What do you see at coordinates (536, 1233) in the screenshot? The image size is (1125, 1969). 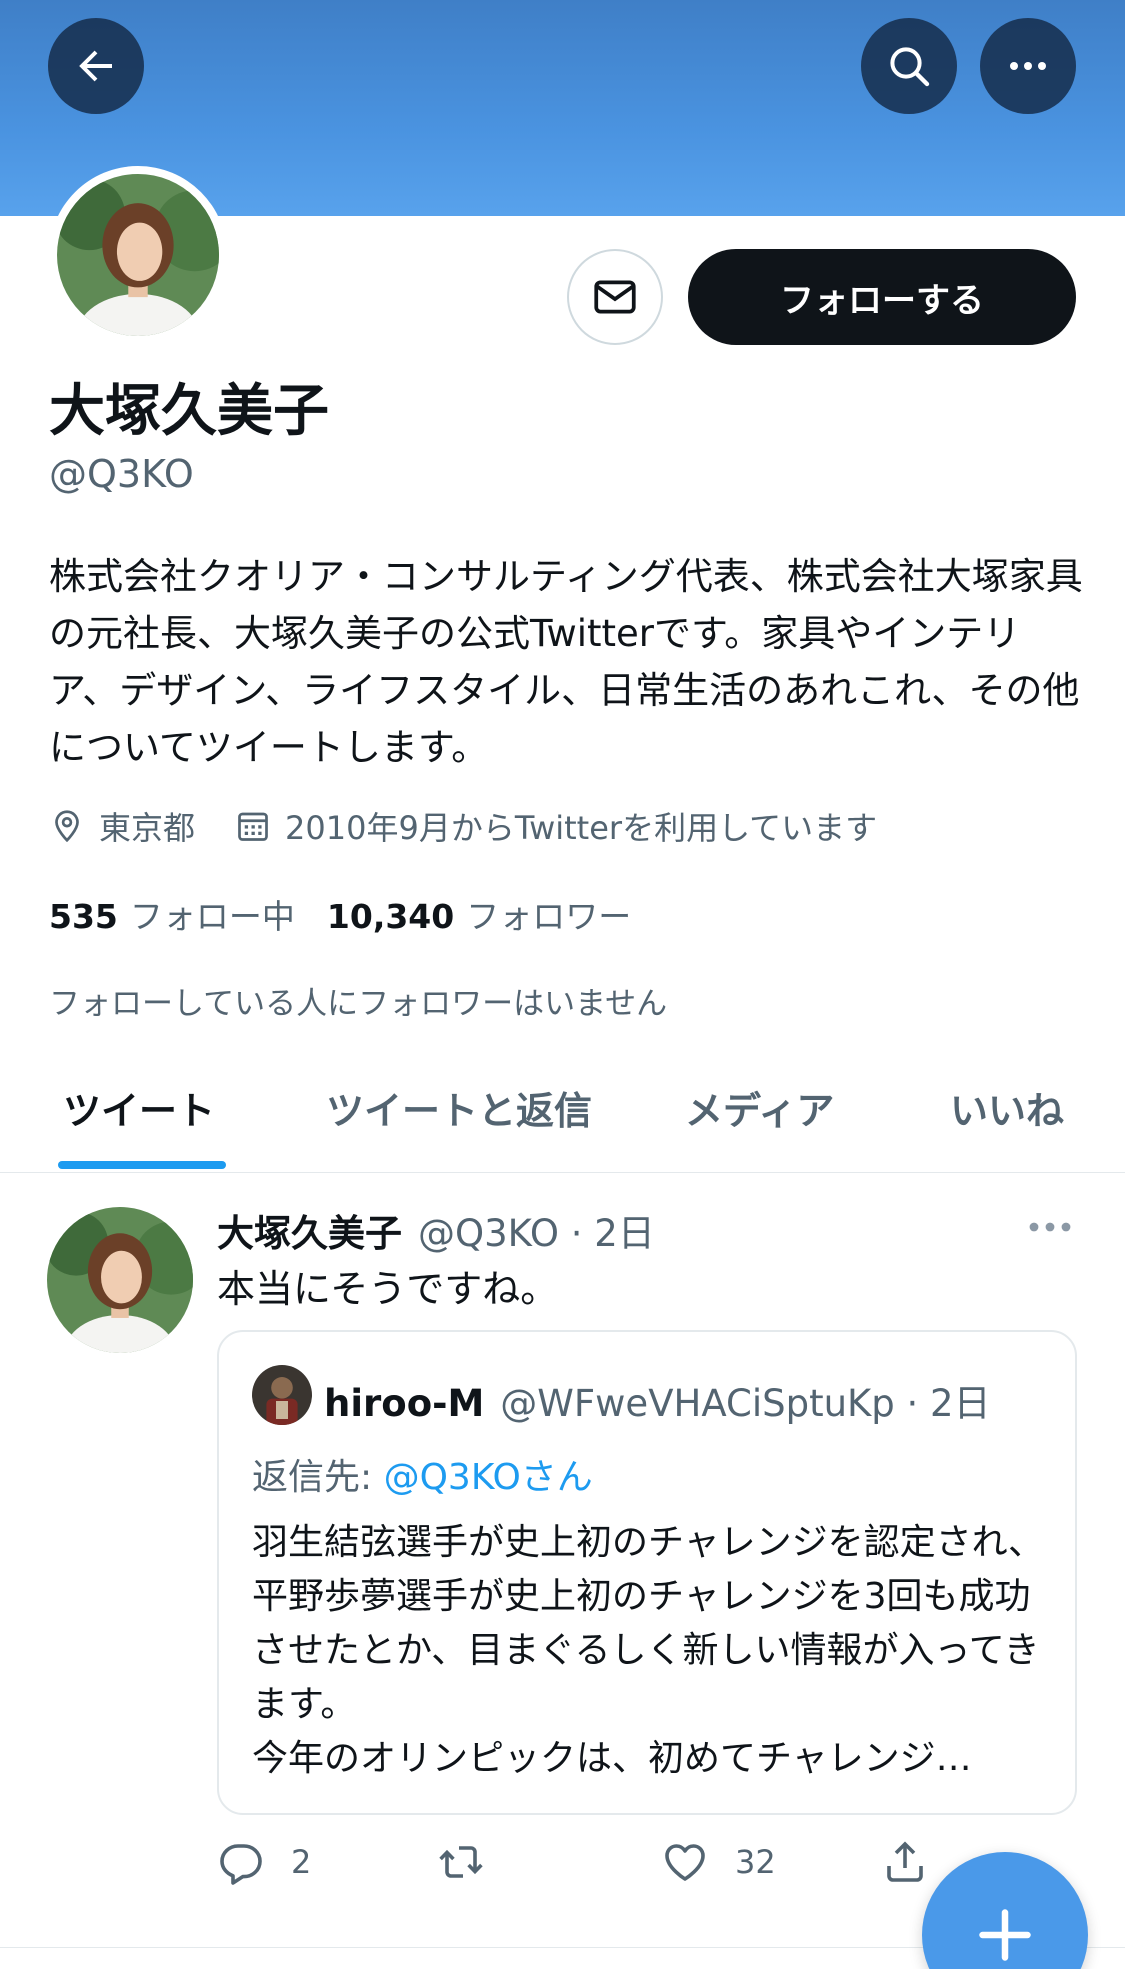 I see `tweet-author-handle-time: @Q3KO · 2日` at bounding box center [536, 1233].